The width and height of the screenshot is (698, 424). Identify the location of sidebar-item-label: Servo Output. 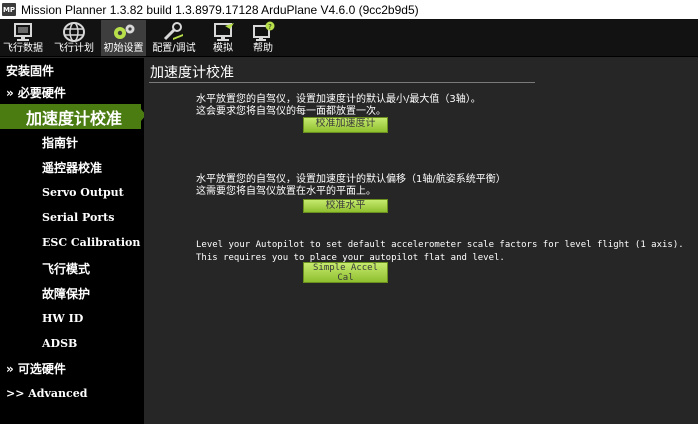
(83, 192).